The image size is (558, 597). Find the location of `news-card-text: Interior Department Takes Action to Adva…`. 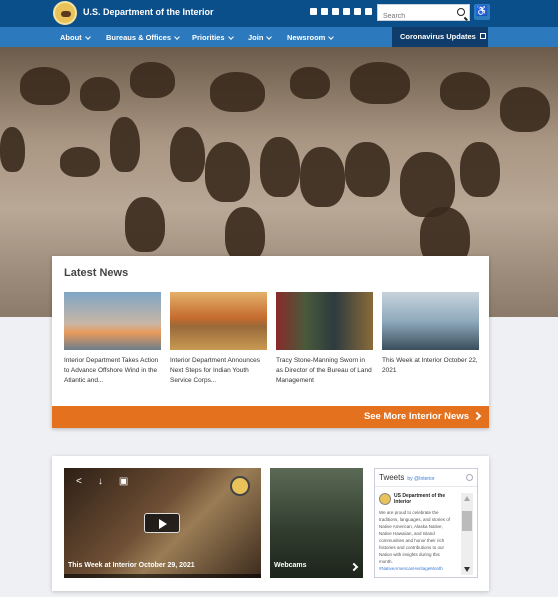

news-card-text: Interior Department Takes Action to Adva… is located at coordinates (112, 371).